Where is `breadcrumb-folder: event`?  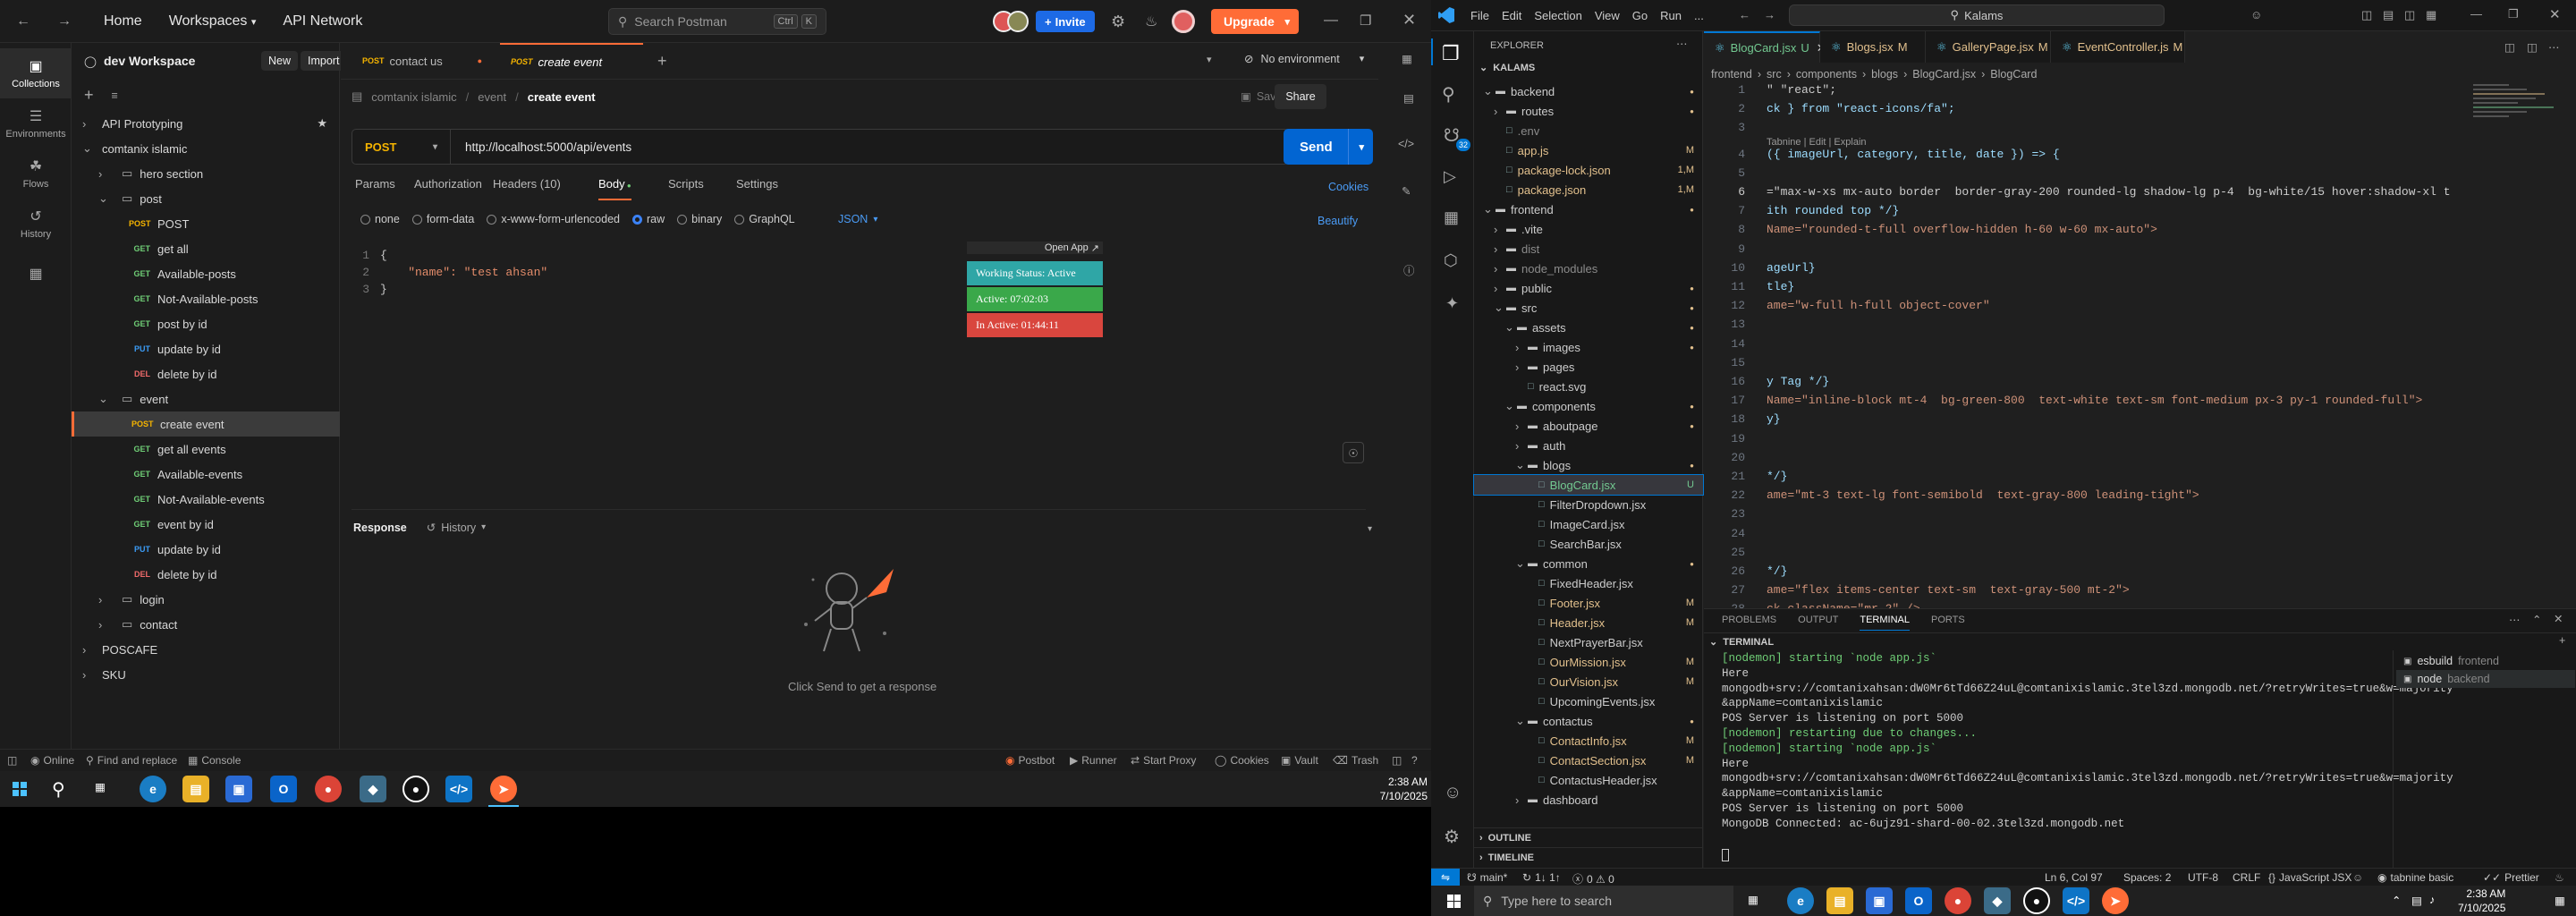
breadcrumb-folder: event is located at coordinates (492, 97).